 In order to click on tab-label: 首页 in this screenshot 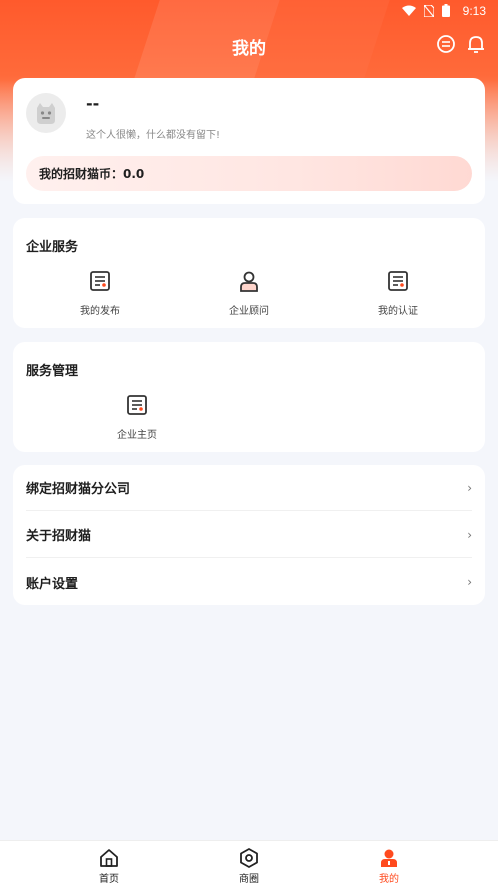, I will do `click(109, 879)`.